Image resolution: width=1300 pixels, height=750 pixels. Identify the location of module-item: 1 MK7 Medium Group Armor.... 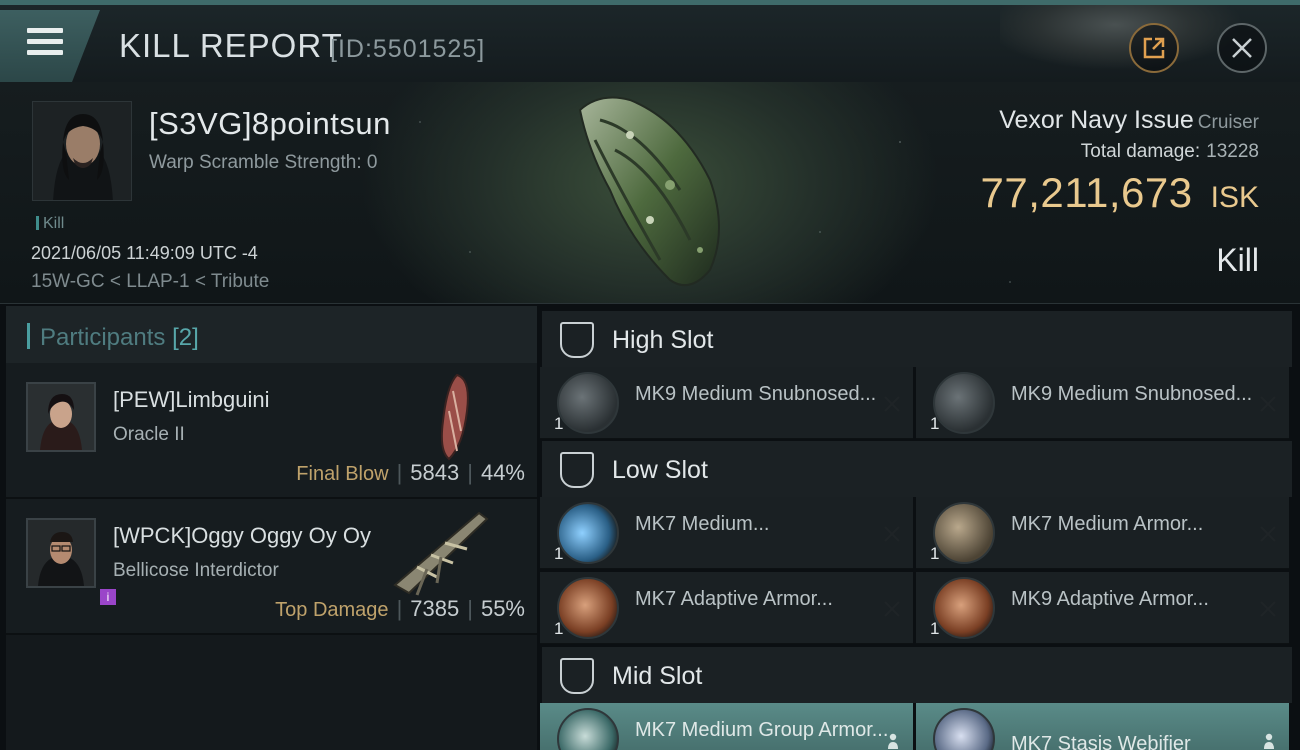
(726, 726).